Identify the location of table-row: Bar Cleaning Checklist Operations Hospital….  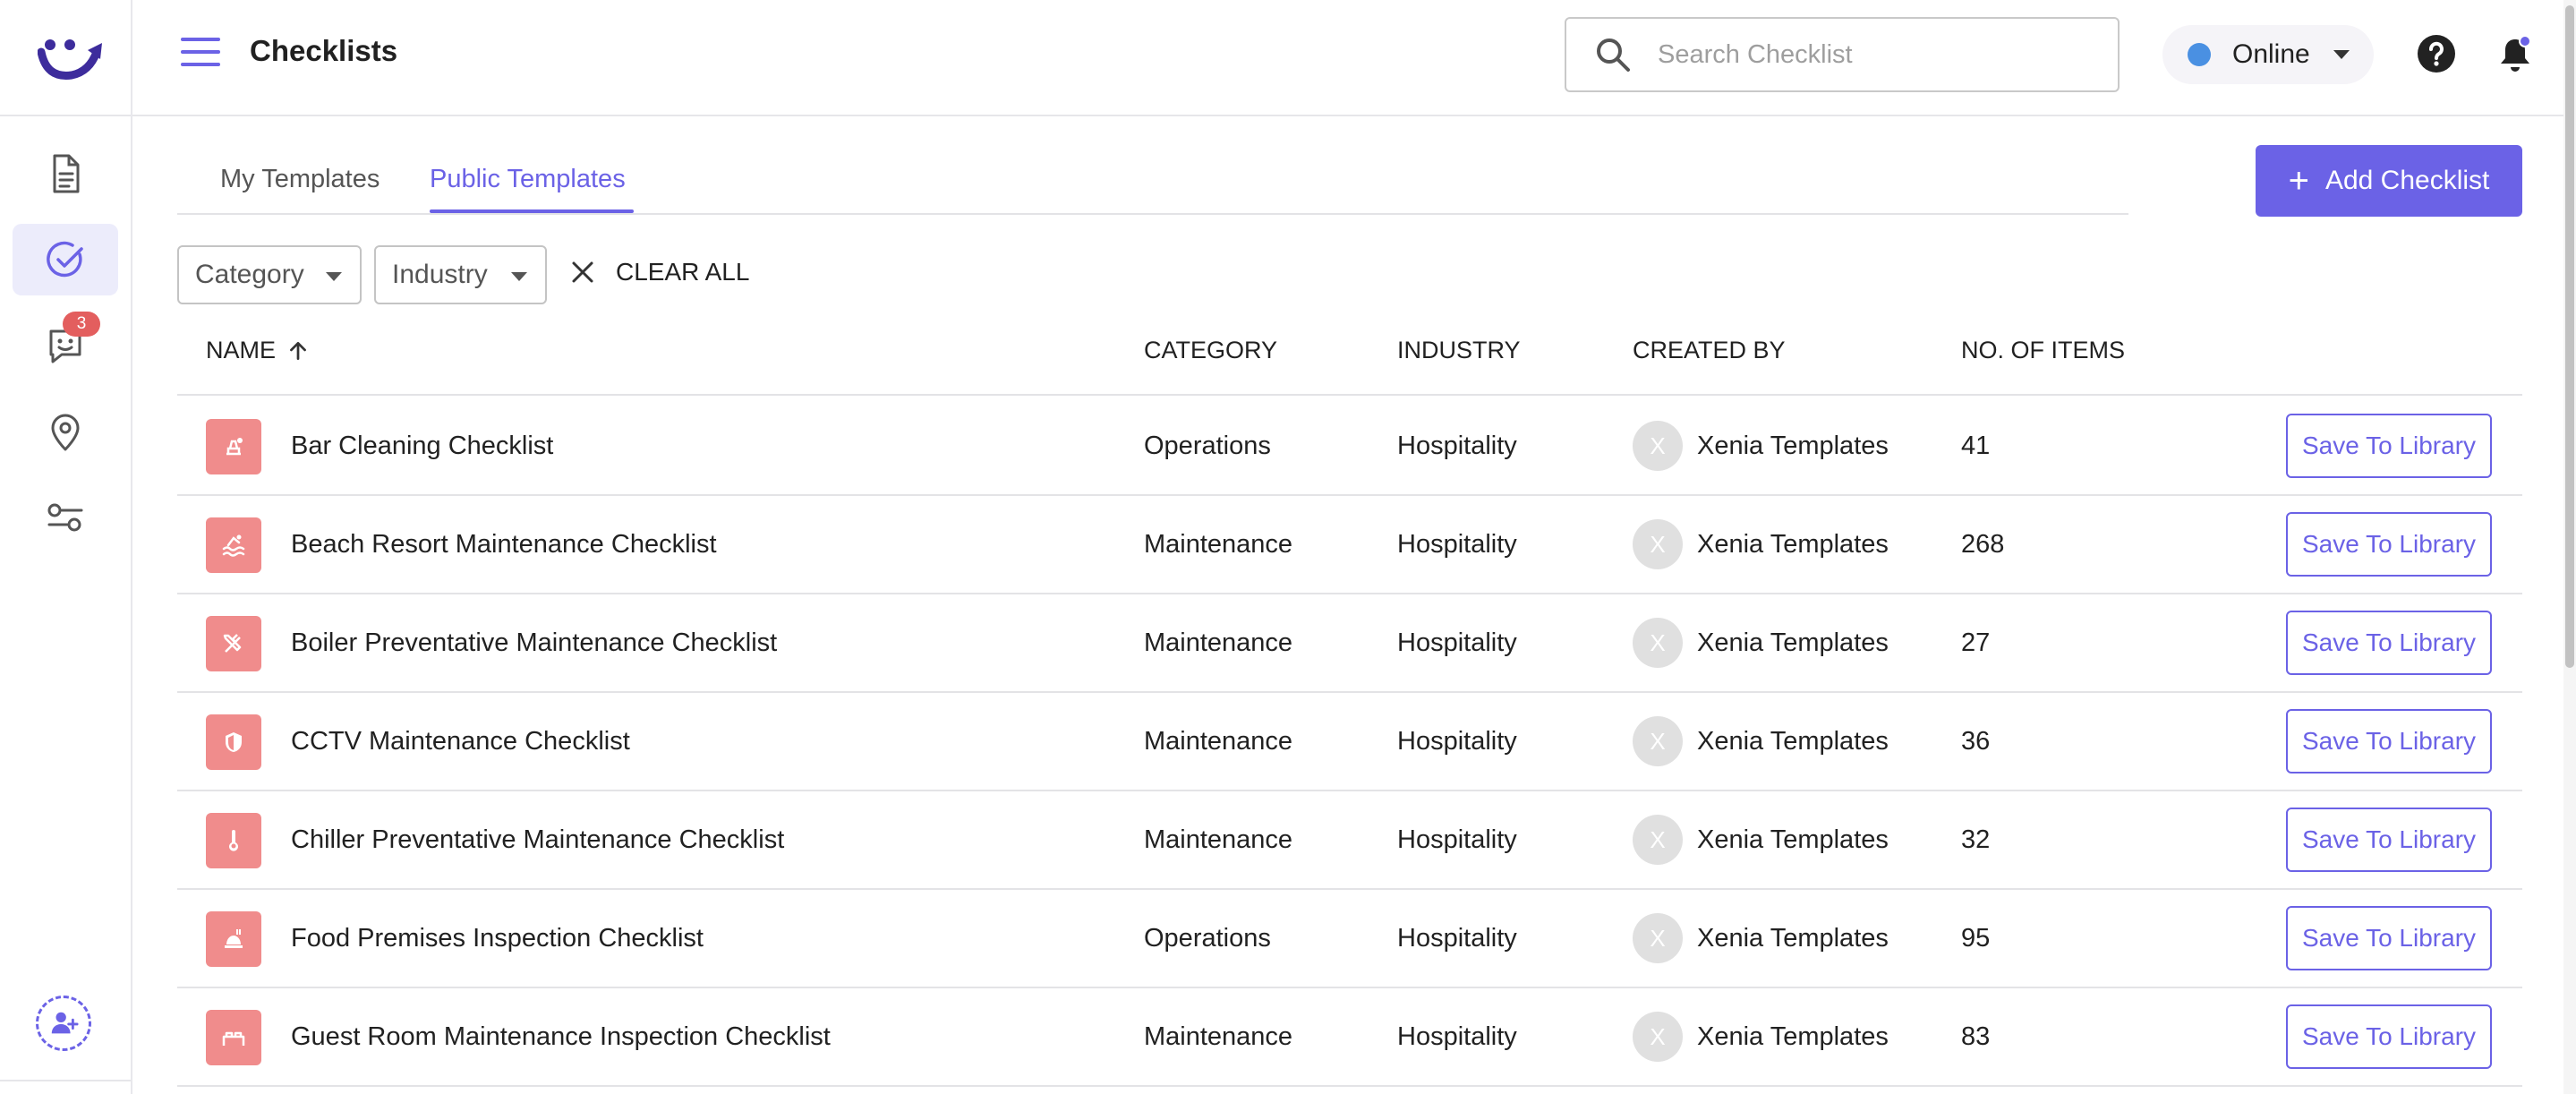
(1349, 447).